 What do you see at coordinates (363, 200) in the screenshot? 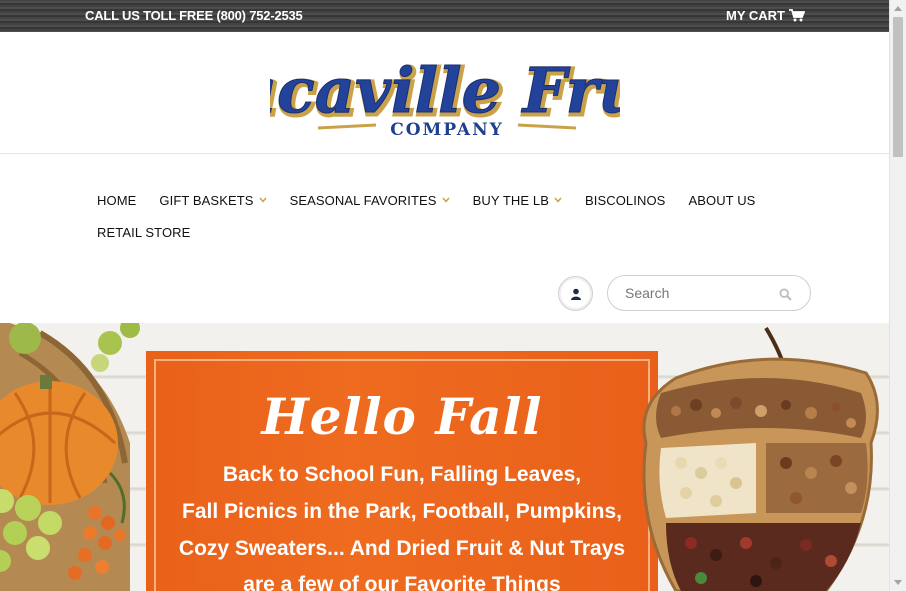
I see `nav-seasonal-favorites-label: SEASONAL FAVORITES` at bounding box center [363, 200].